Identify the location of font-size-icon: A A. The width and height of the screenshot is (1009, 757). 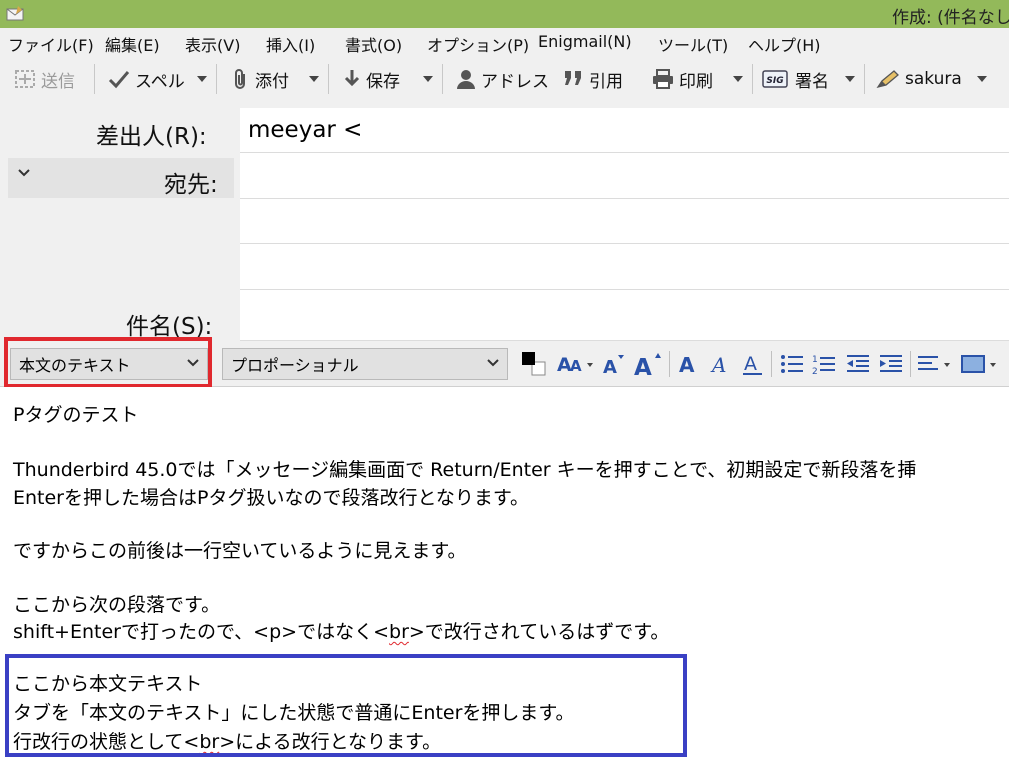
(575, 365).